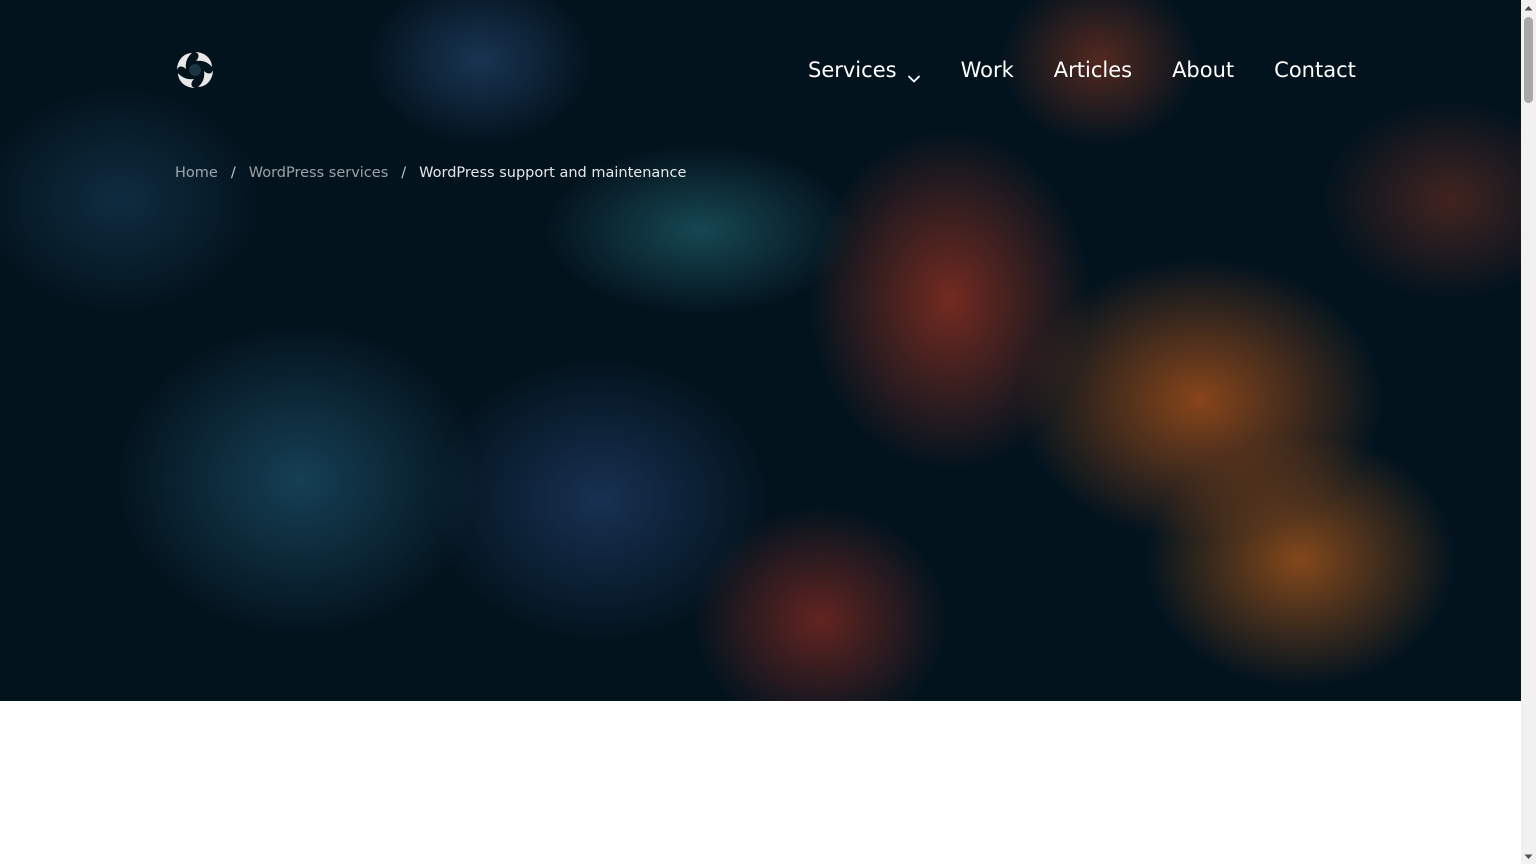 This screenshot has height=864, width=1536. I want to click on nav-item-services: Services, so click(864, 70).